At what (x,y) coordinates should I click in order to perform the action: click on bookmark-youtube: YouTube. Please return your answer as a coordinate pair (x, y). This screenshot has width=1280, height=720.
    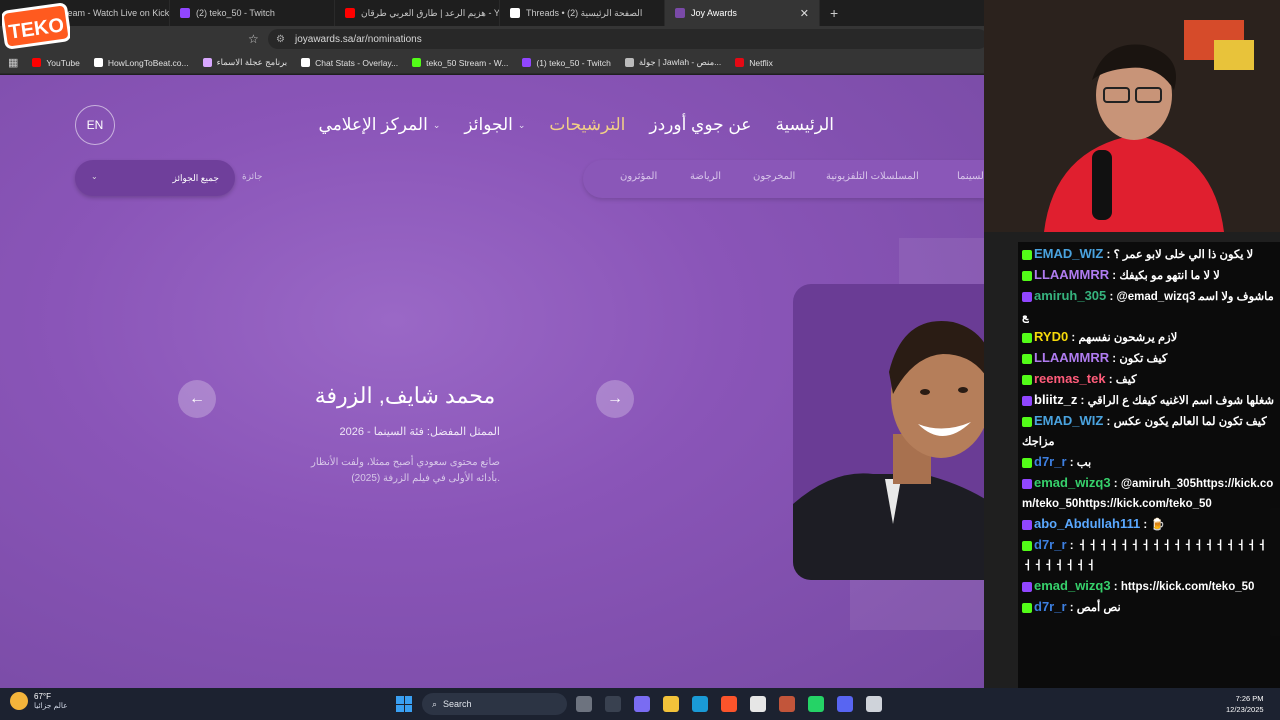
    Looking at the image, I should click on (56, 63).